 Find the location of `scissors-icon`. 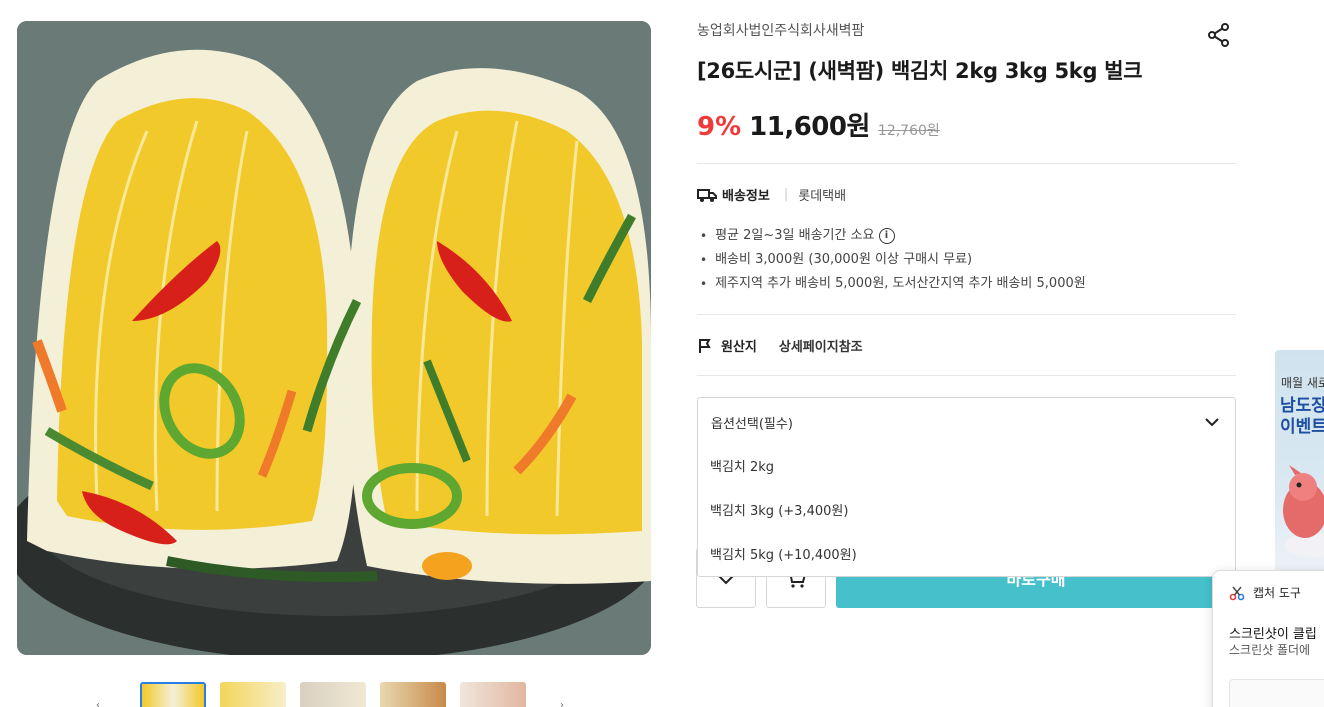

scissors-icon is located at coordinates (1237, 593).